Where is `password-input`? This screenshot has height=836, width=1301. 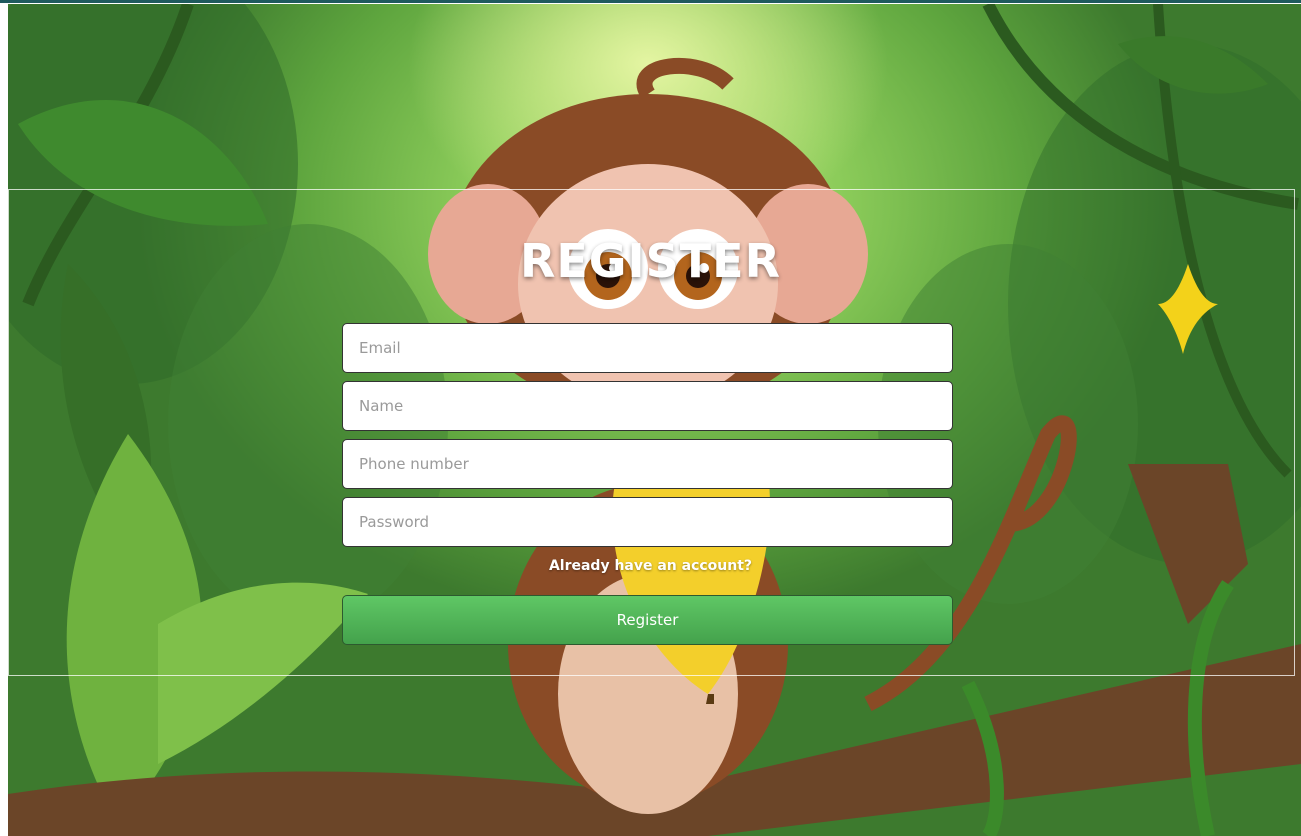
password-input is located at coordinates (647, 522).